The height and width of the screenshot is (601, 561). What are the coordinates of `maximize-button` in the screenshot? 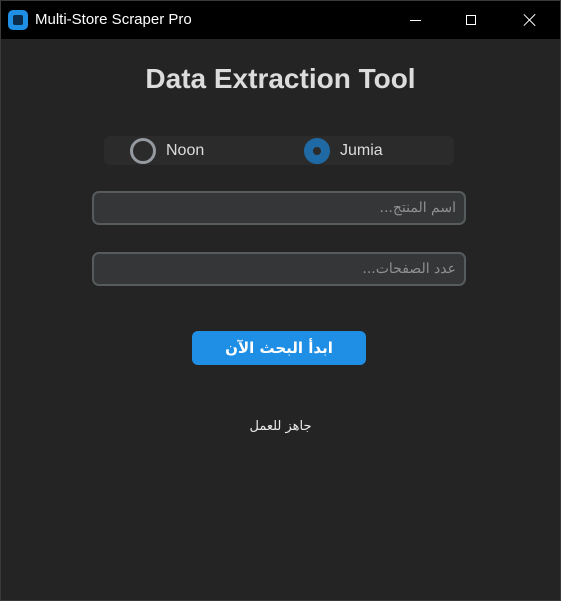 It's located at (471, 20).